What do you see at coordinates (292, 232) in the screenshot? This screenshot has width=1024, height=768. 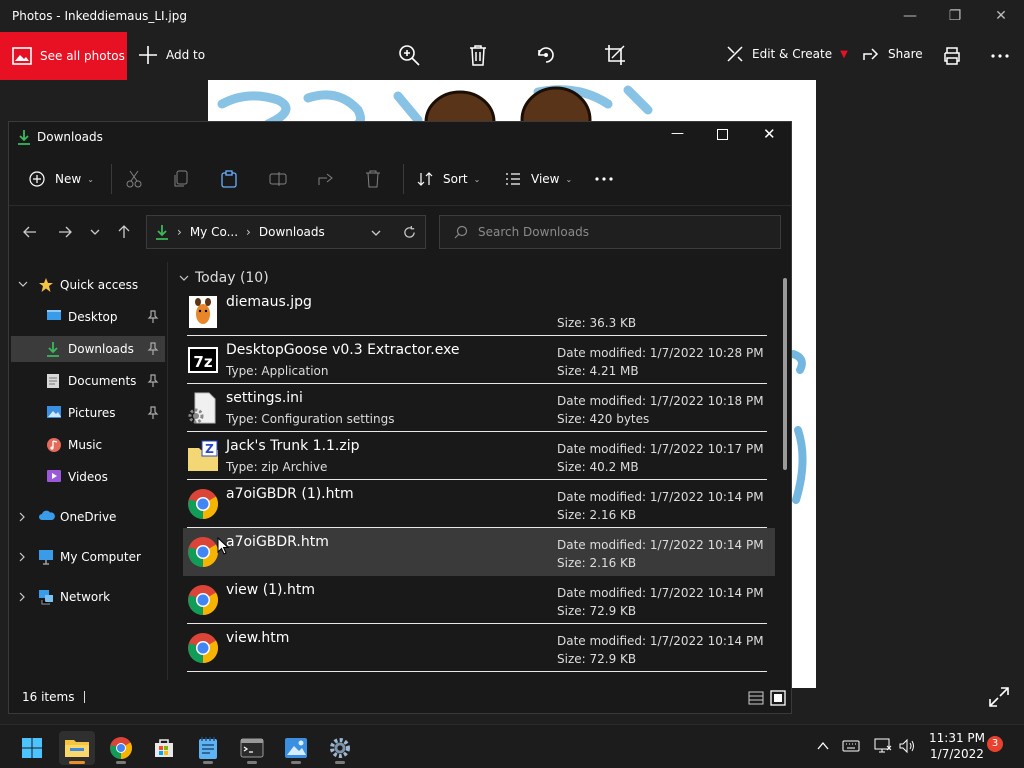 I see `breadcrumb-downloads: Downloads` at bounding box center [292, 232].